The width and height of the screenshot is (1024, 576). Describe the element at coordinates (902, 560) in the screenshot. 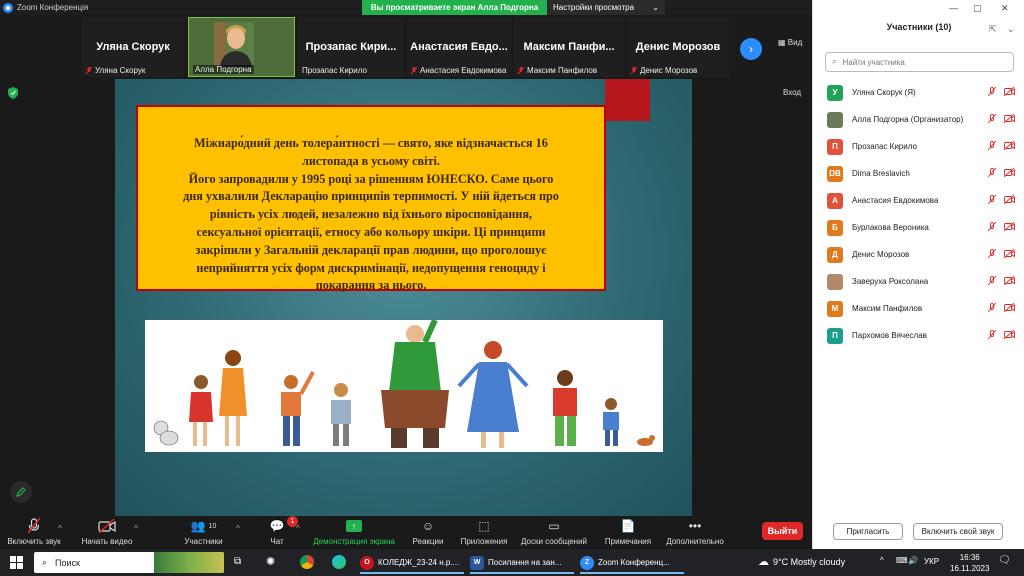

I see `network-icon: ⌨` at that location.